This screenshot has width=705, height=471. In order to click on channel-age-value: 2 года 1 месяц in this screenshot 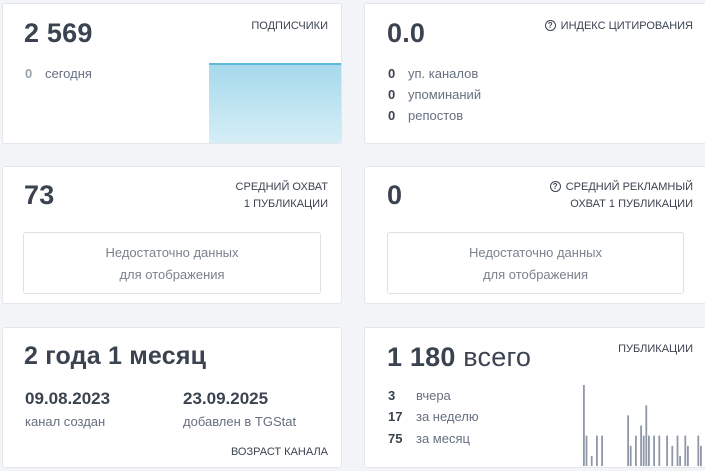, I will do `click(115, 356)`.